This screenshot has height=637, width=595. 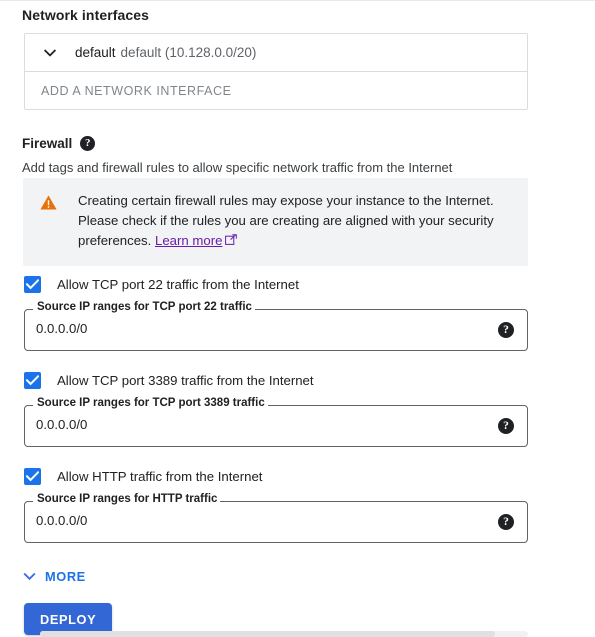 I want to click on more-toggle: MORE, so click(x=54, y=576).